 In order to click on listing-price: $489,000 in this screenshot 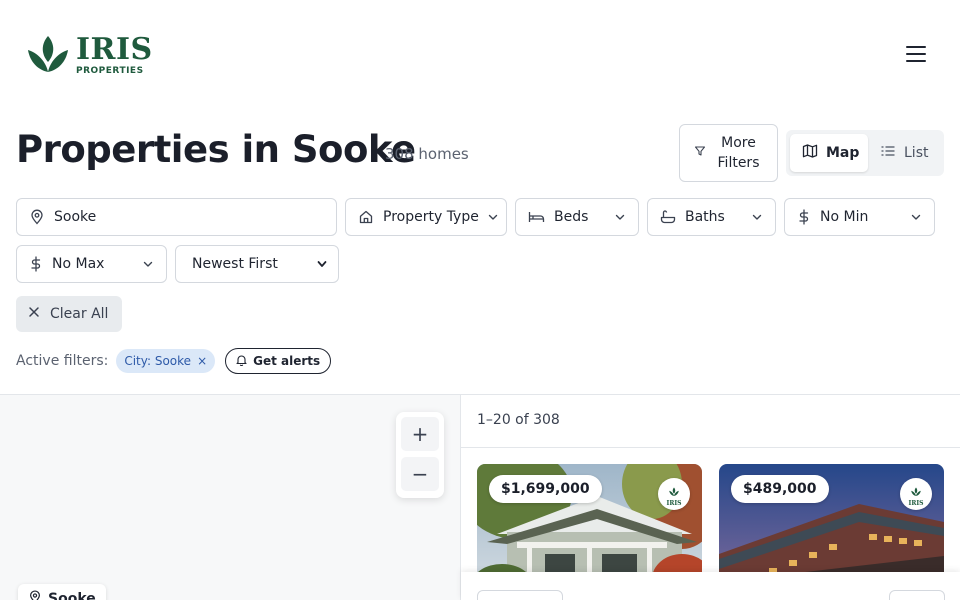, I will do `click(780, 489)`.